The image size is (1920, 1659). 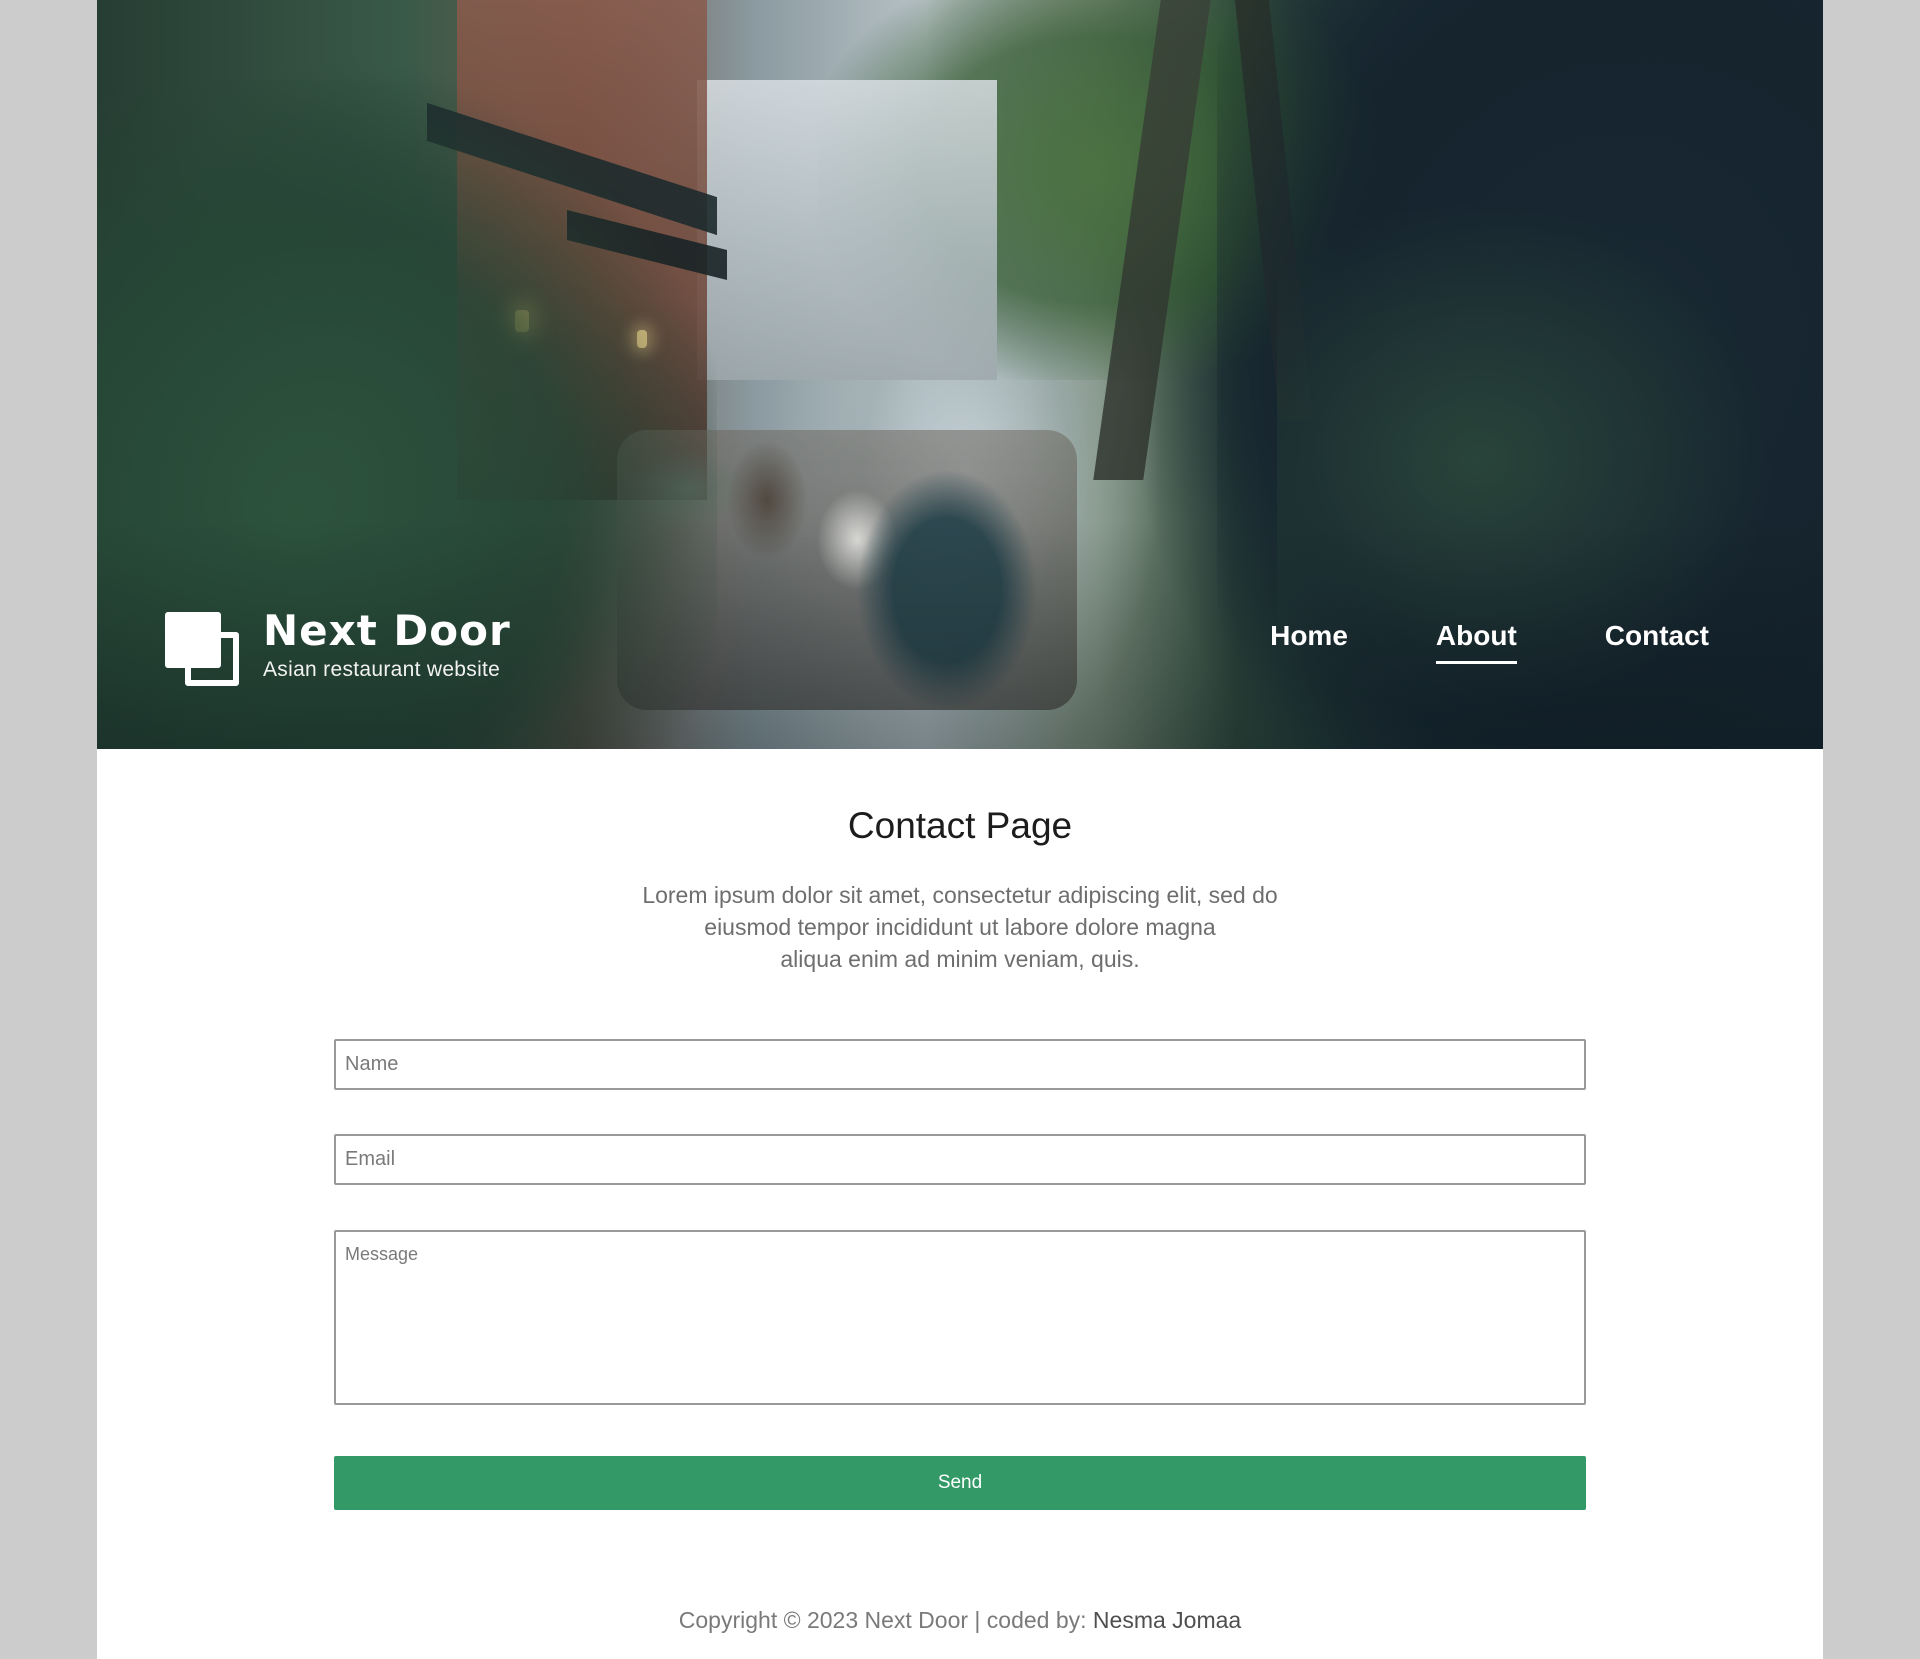 What do you see at coordinates (960, 1159) in the screenshot?
I see `email-input` at bounding box center [960, 1159].